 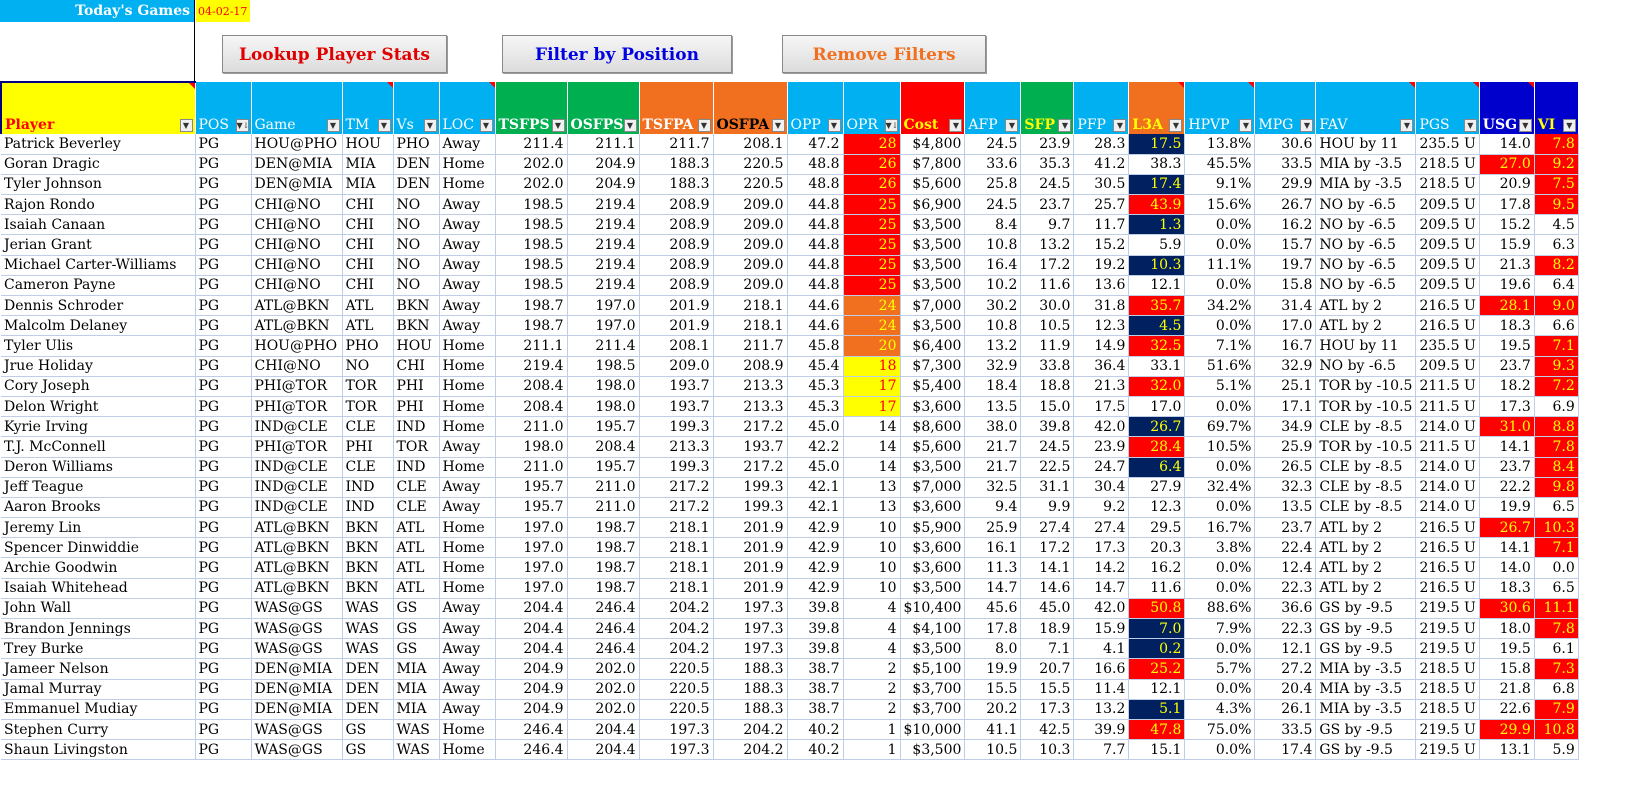 I want to click on cell-fav: MIA by -3.5, so click(x=1366, y=185).